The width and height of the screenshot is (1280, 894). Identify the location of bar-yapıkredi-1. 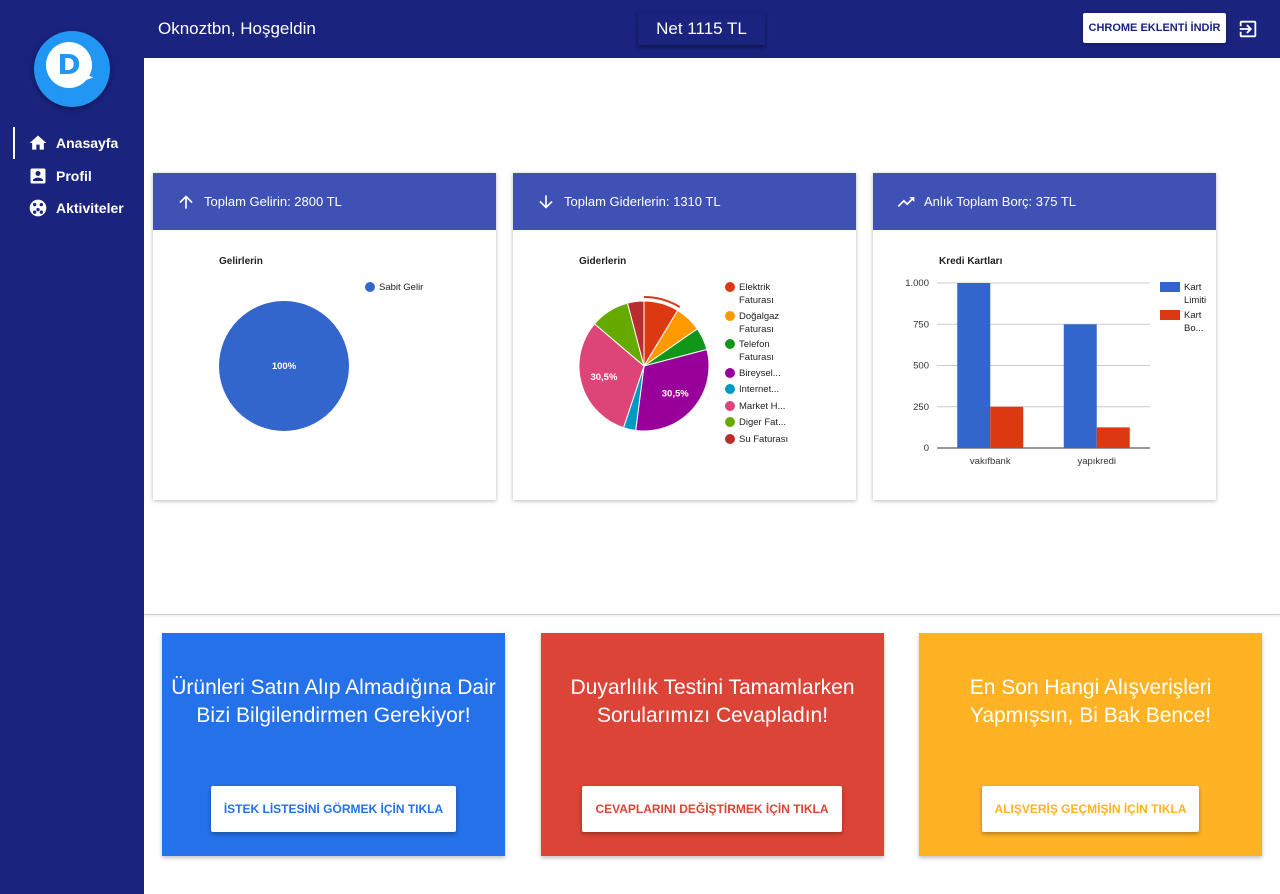
(1113, 437).